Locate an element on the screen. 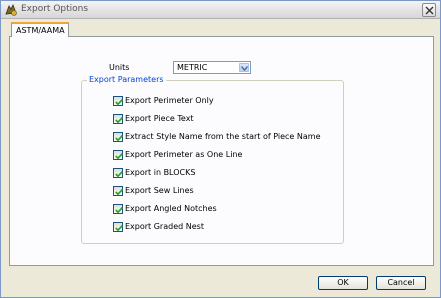  units-dropdown-button is located at coordinates (244, 67).